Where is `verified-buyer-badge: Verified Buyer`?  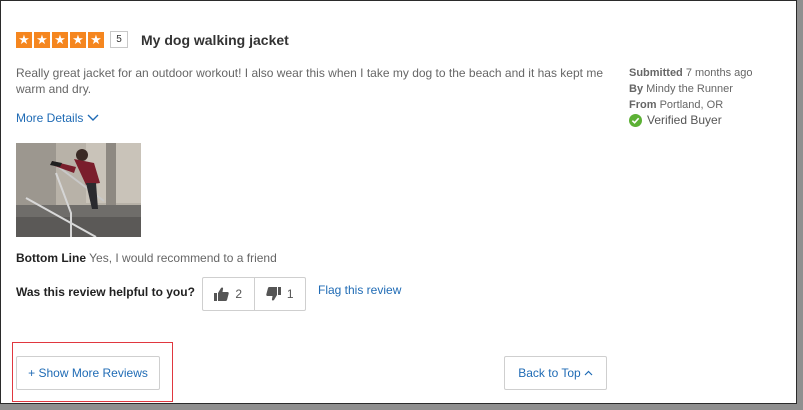
verified-buyer-badge: Verified Buyer is located at coordinates (675, 120).